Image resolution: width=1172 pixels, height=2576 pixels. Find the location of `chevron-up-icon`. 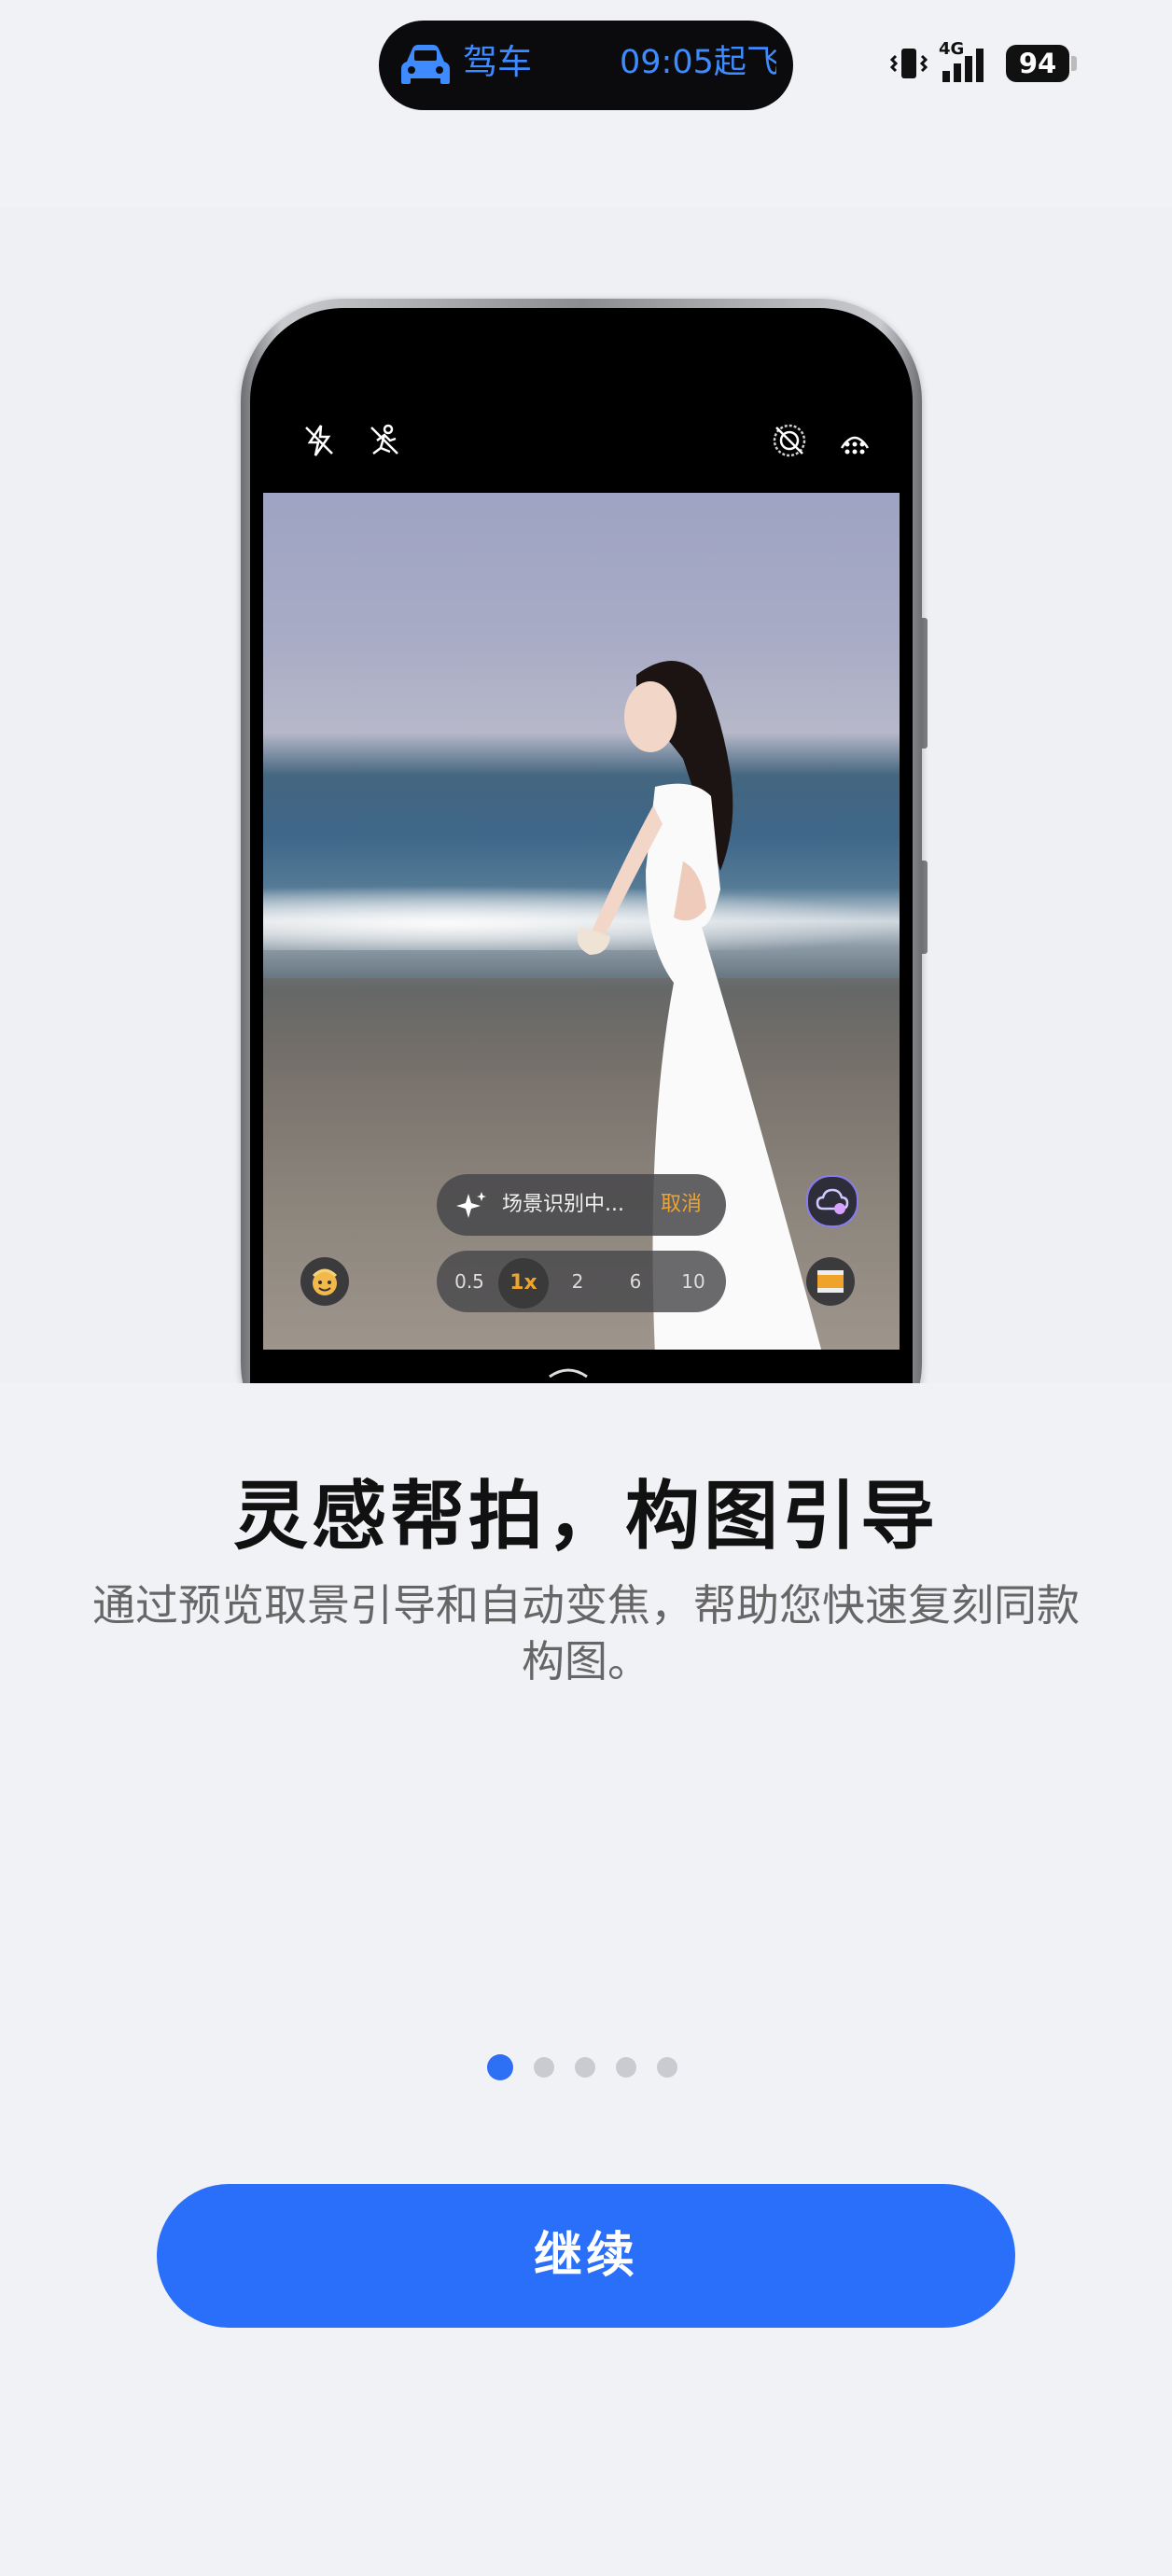

chevron-up-icon is located at coordinates (568, 1373).